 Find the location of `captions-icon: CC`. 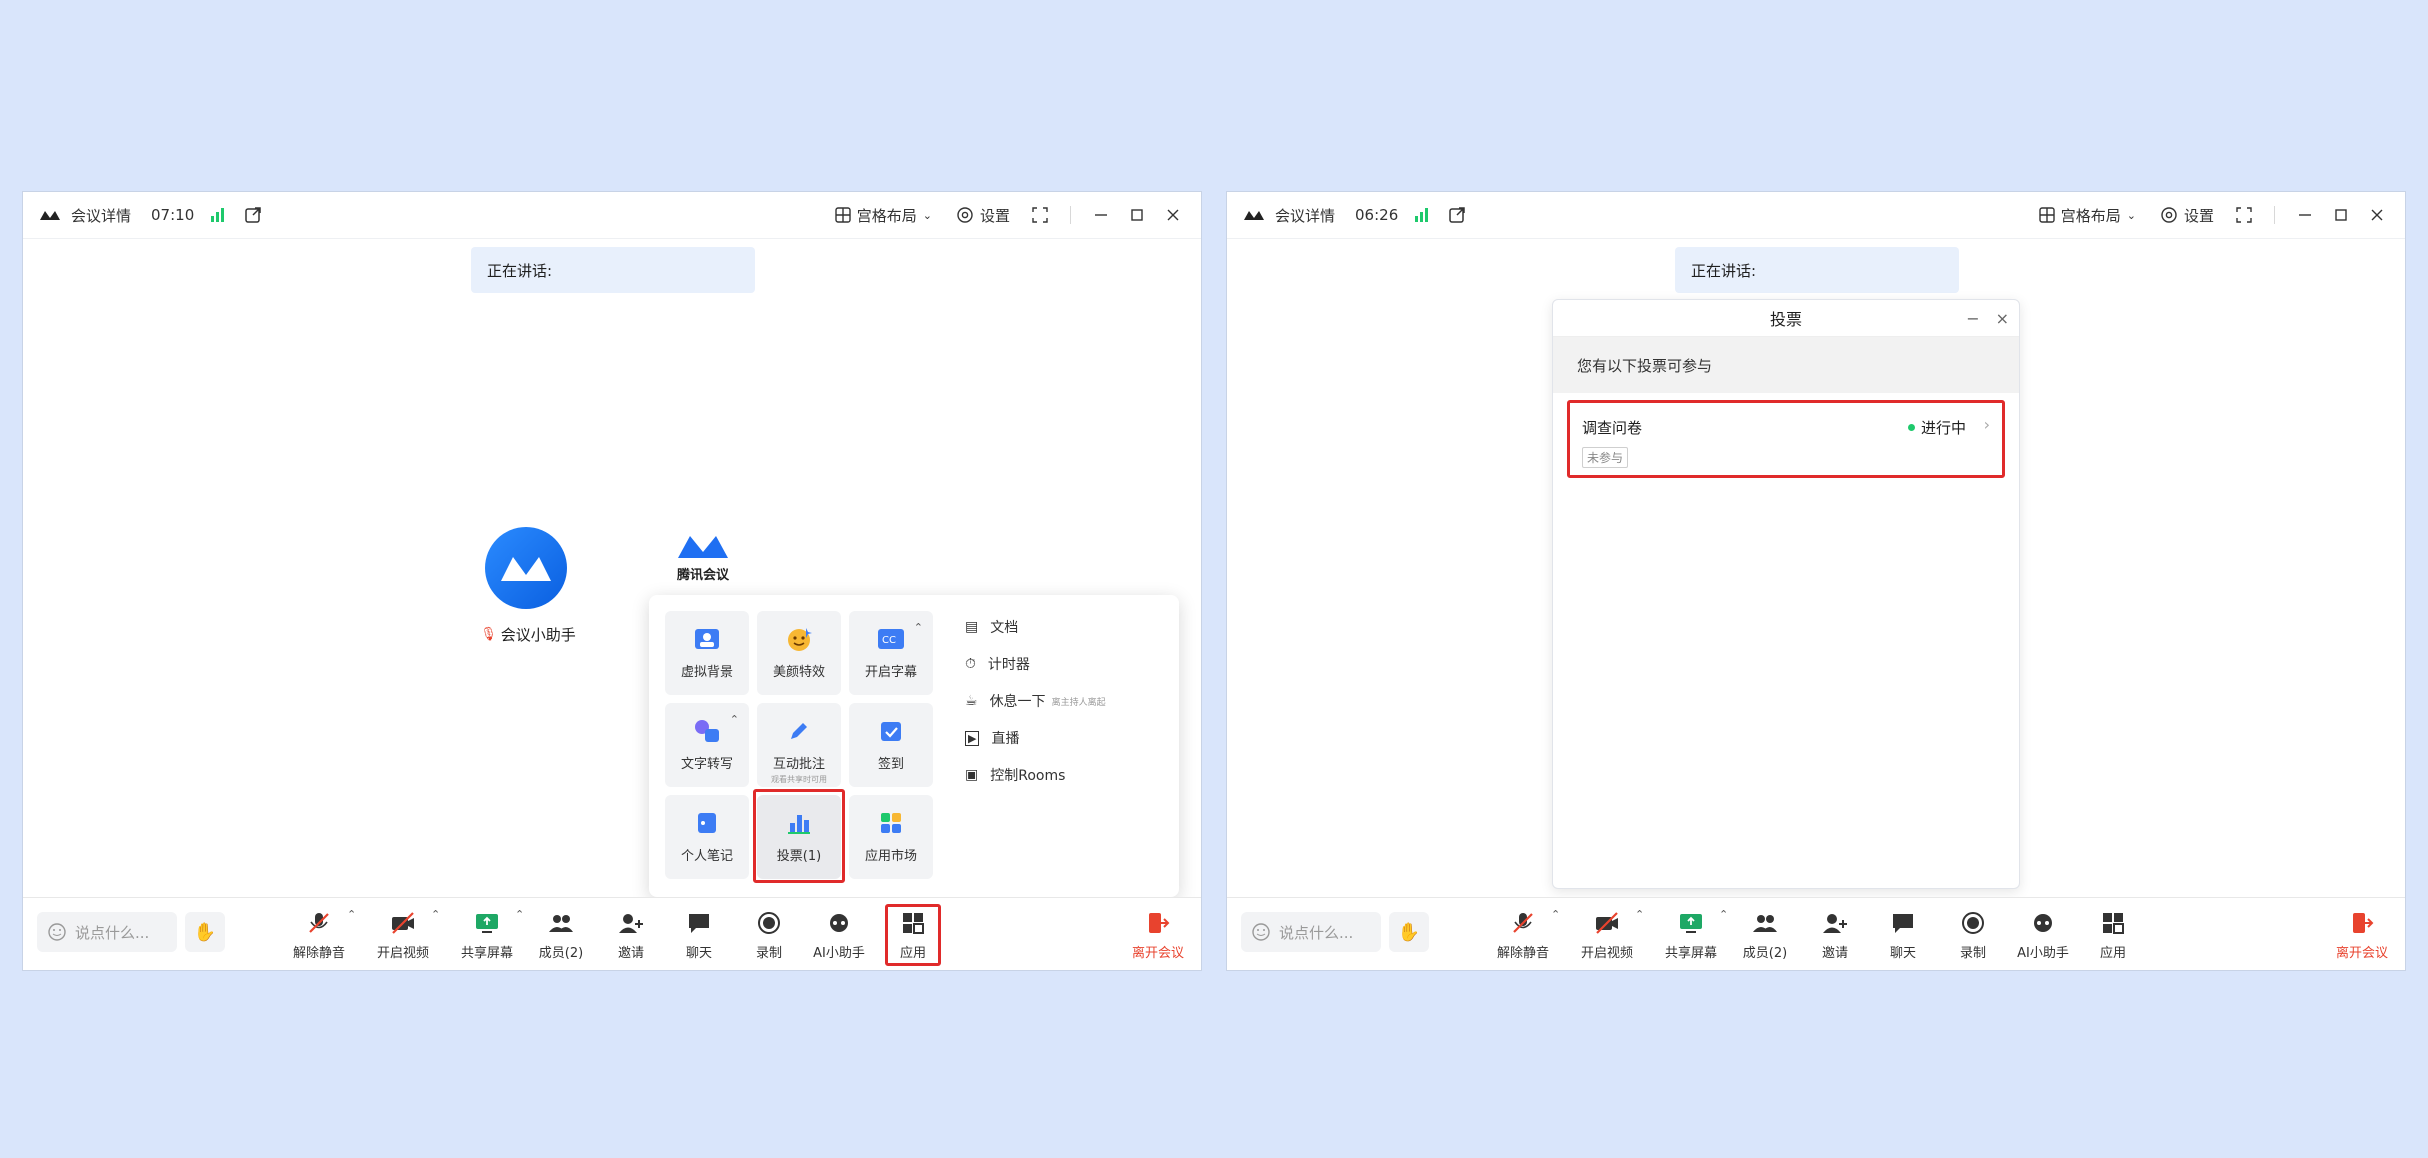

captions-icon: CC is located at coordinates (891, 639).